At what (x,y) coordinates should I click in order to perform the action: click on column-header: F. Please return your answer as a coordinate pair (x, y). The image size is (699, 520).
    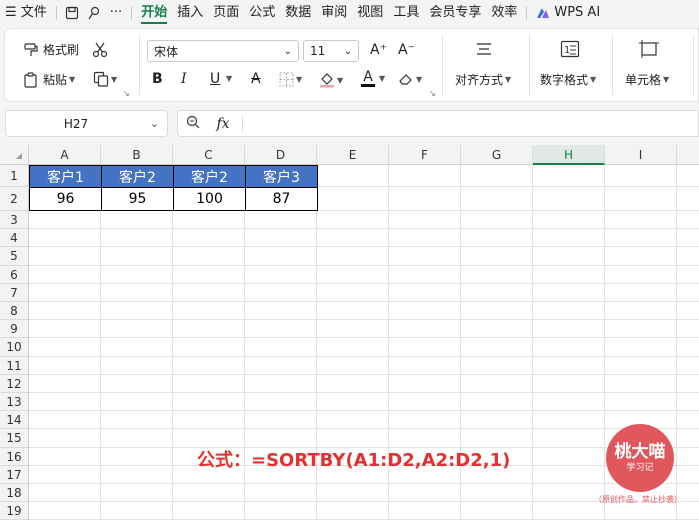
    Looking at the image, I should click on (425, 155).